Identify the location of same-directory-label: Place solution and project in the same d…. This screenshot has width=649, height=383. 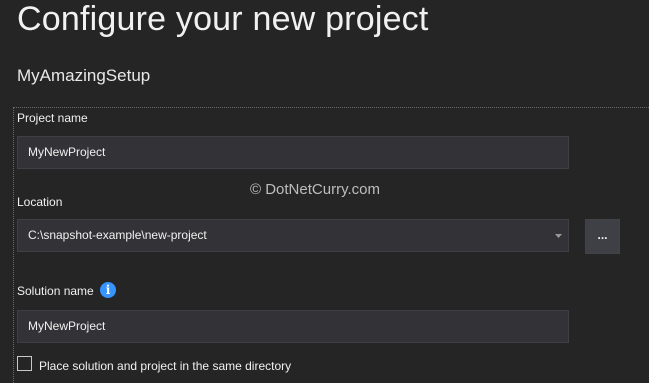
(165, 366).